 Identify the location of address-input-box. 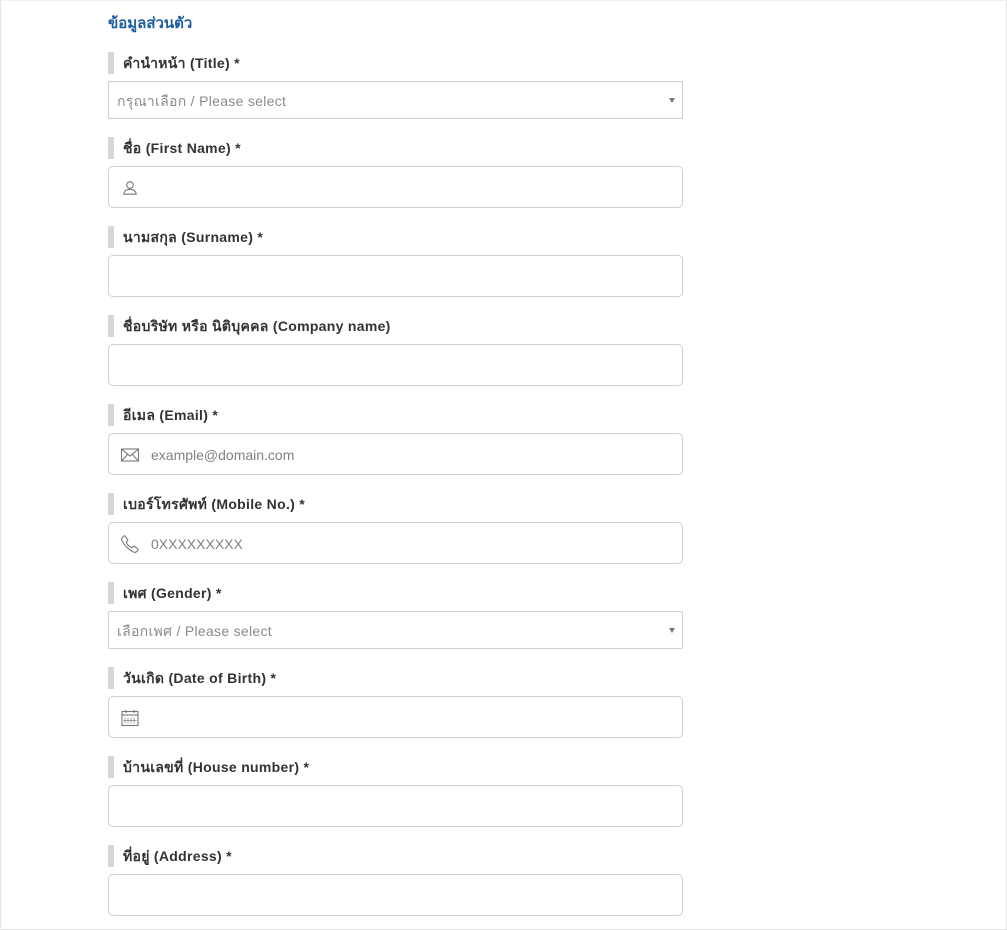
(395, 895).